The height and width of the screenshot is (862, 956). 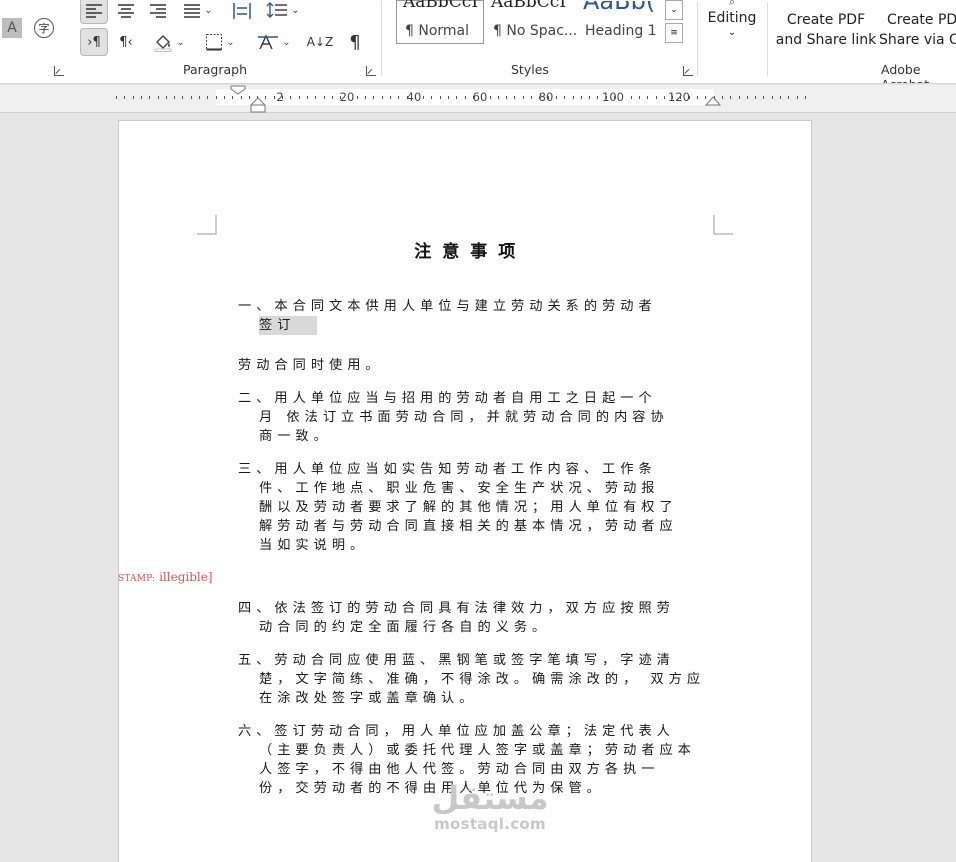 I want to click on right-indent-marker, so click(x=713, y=101).